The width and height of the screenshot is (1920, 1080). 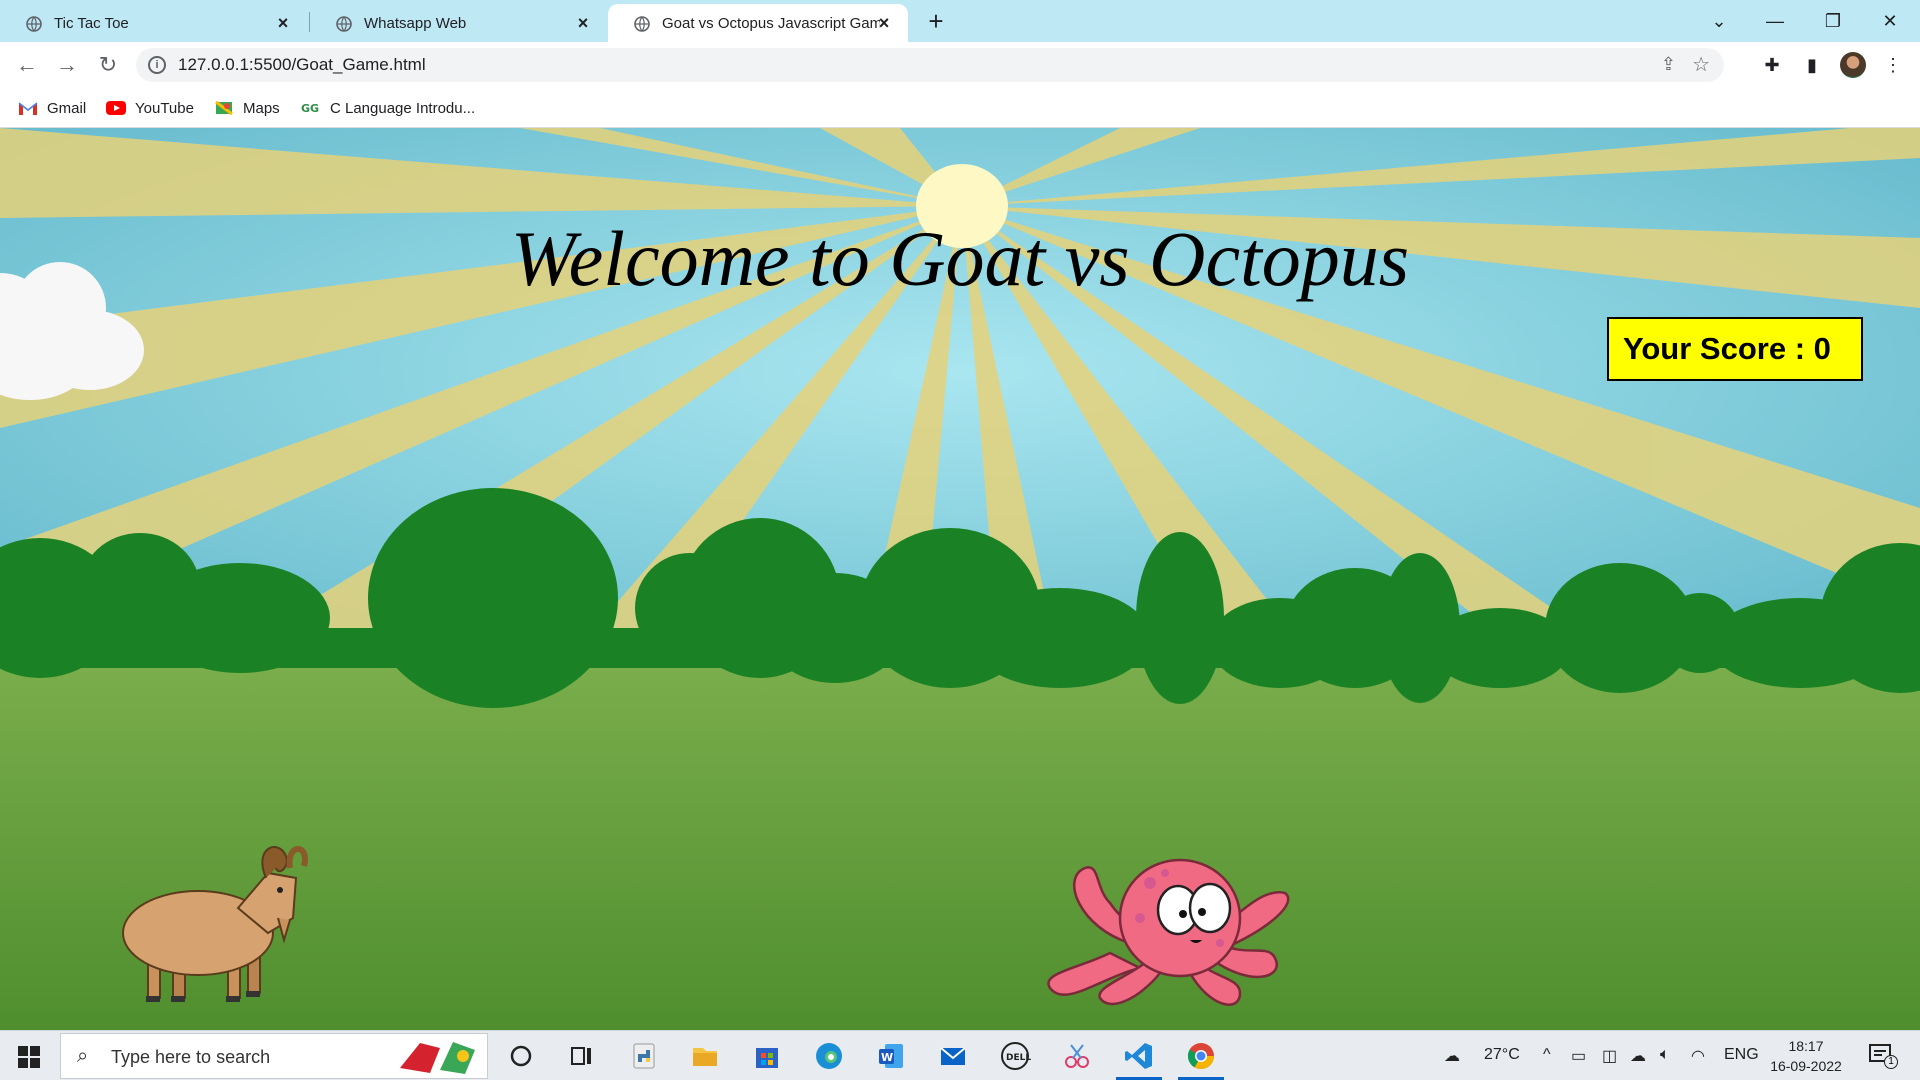 I want to click on tab-goat-vs-octopus: Goat vs Octopus Javascript Game ×, so click(x=758, y=23).